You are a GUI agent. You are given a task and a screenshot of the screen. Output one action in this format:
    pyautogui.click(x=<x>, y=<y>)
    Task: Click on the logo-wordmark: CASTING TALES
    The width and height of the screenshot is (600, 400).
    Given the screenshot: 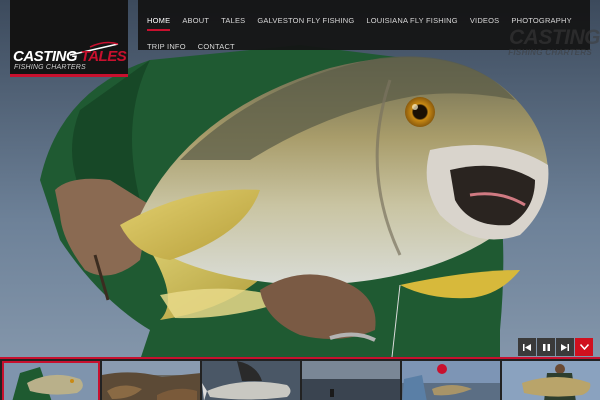 What is the action you would take?
    pyautogui.click(x=70, y=56)
    